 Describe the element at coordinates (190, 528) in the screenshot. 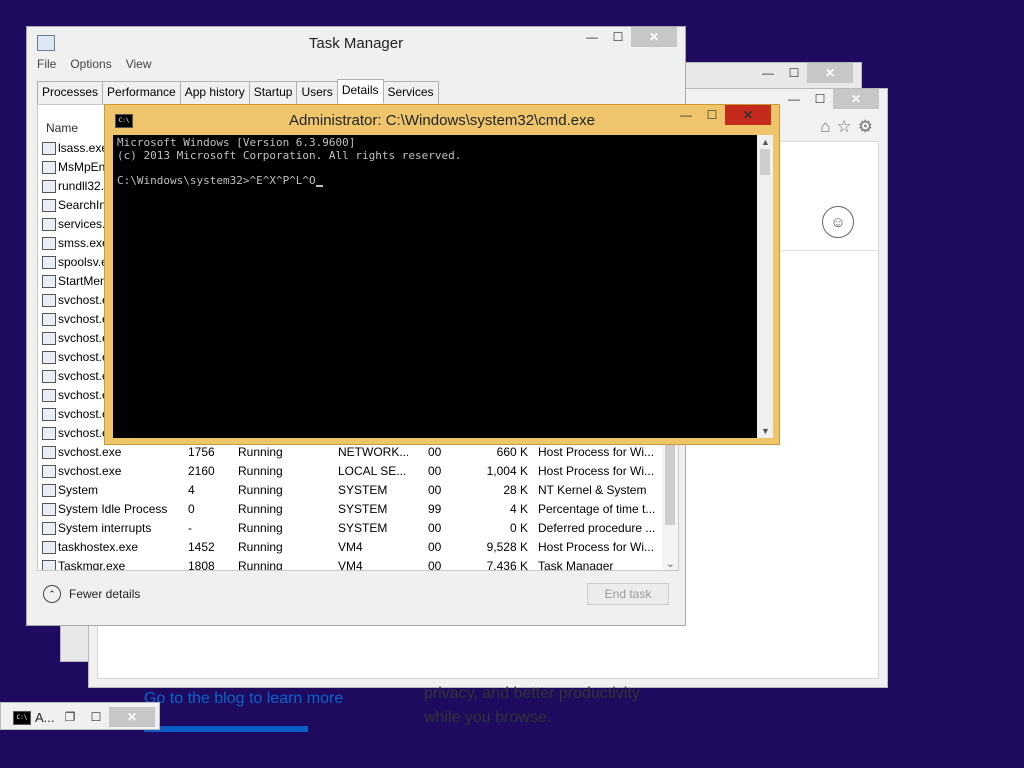

I see `process-pid: -` at that location.